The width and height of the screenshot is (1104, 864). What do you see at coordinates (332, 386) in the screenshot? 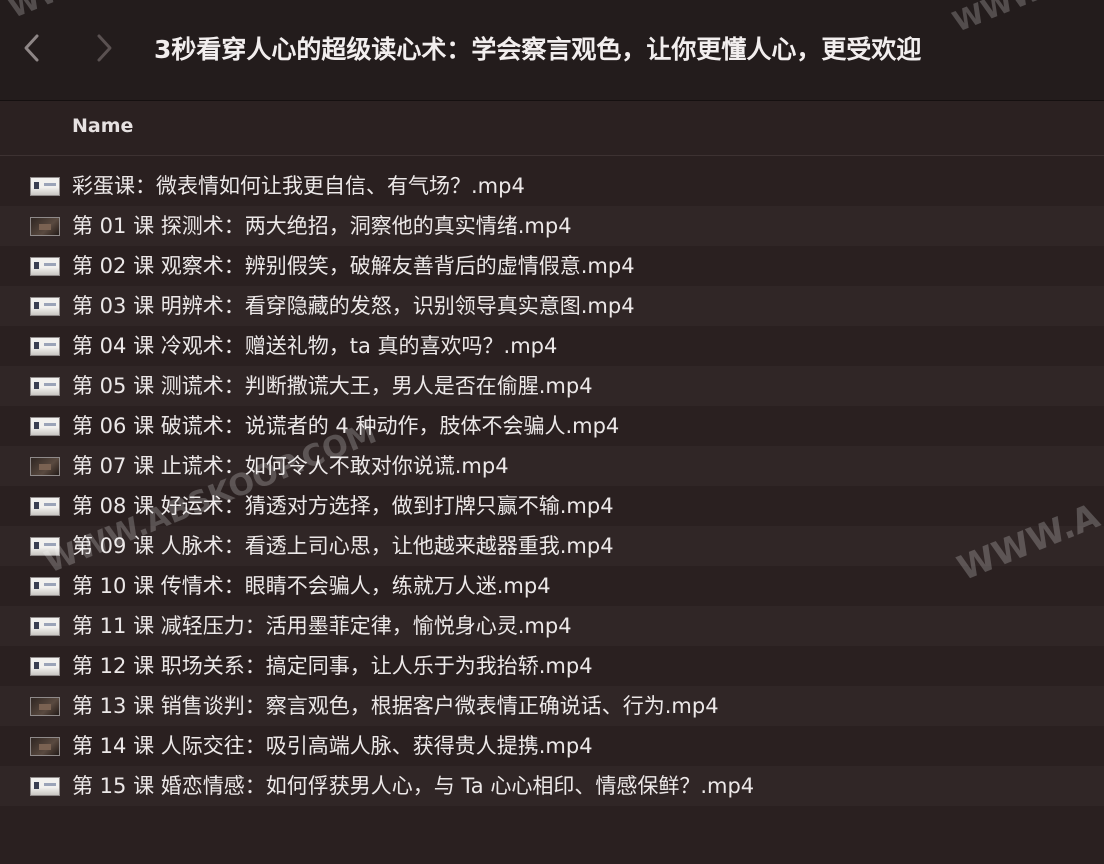
I see `file-name: 第 05 课 测谎术：判断撒谎大王，男人是否在偷腥.mp4` at bounding box center [332, 386].